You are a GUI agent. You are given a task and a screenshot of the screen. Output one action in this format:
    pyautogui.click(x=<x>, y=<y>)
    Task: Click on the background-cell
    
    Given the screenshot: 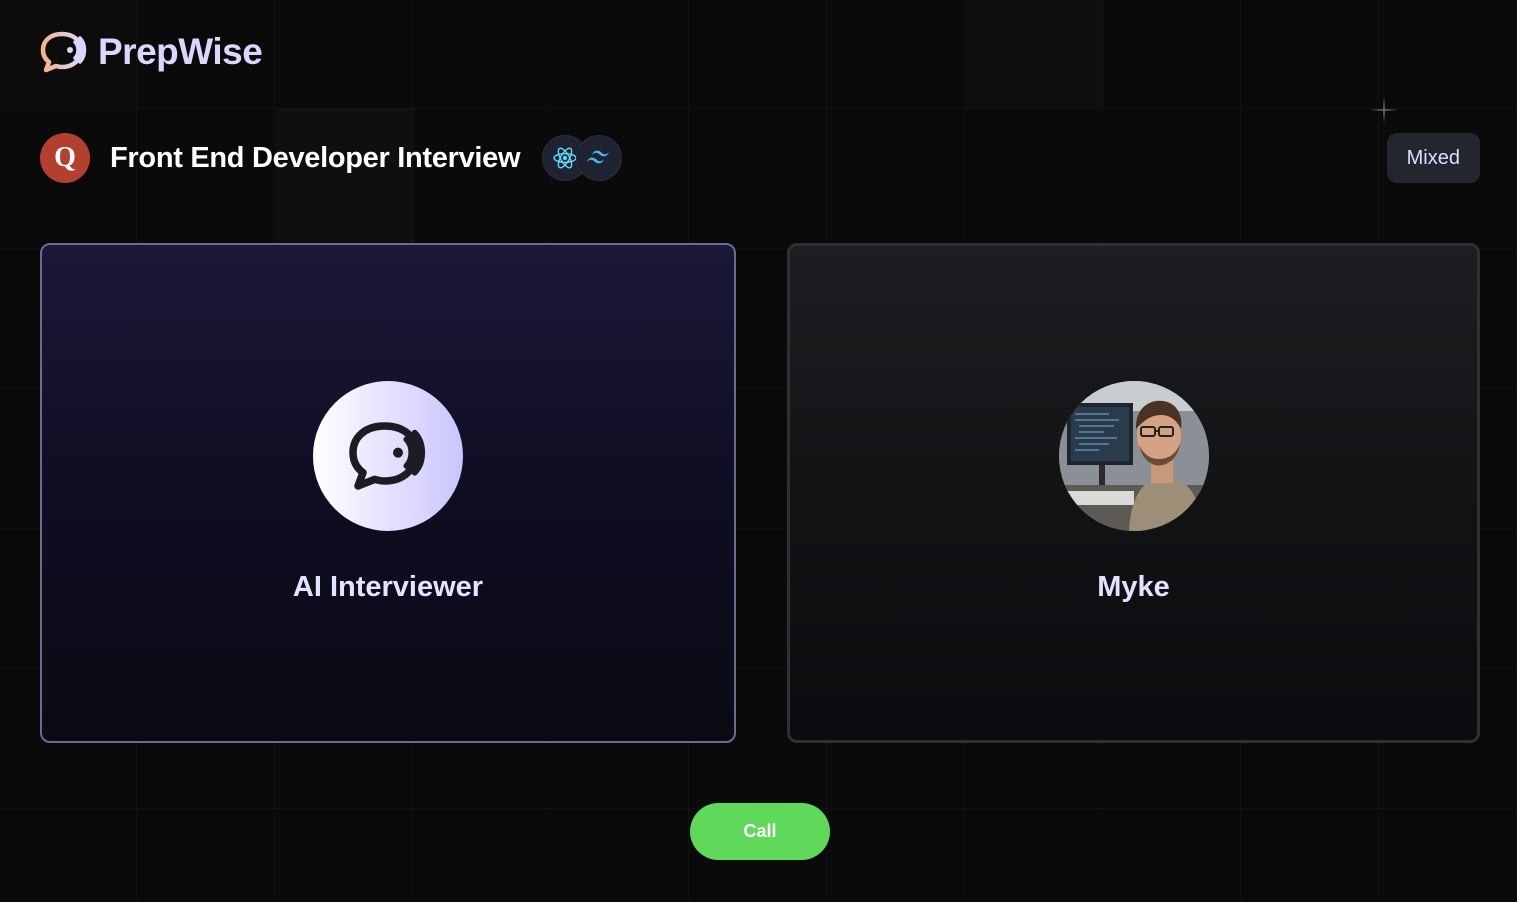 What is the action you would take?
    pyautogui.click(x=1035, y=54)
    